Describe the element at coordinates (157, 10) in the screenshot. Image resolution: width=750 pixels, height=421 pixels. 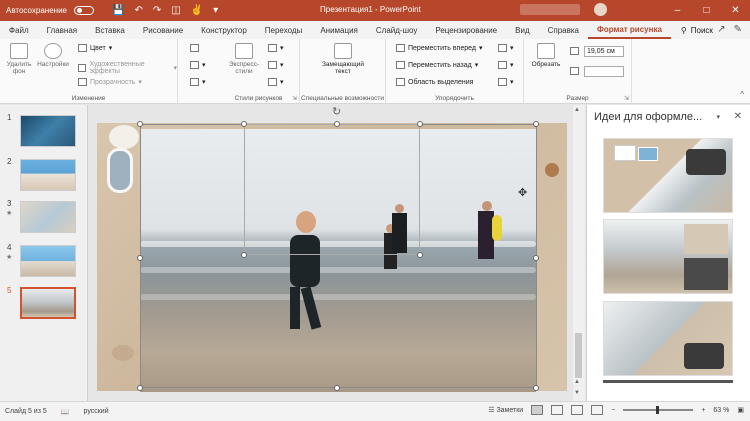
I see `redo-icon: ↷` at that location.